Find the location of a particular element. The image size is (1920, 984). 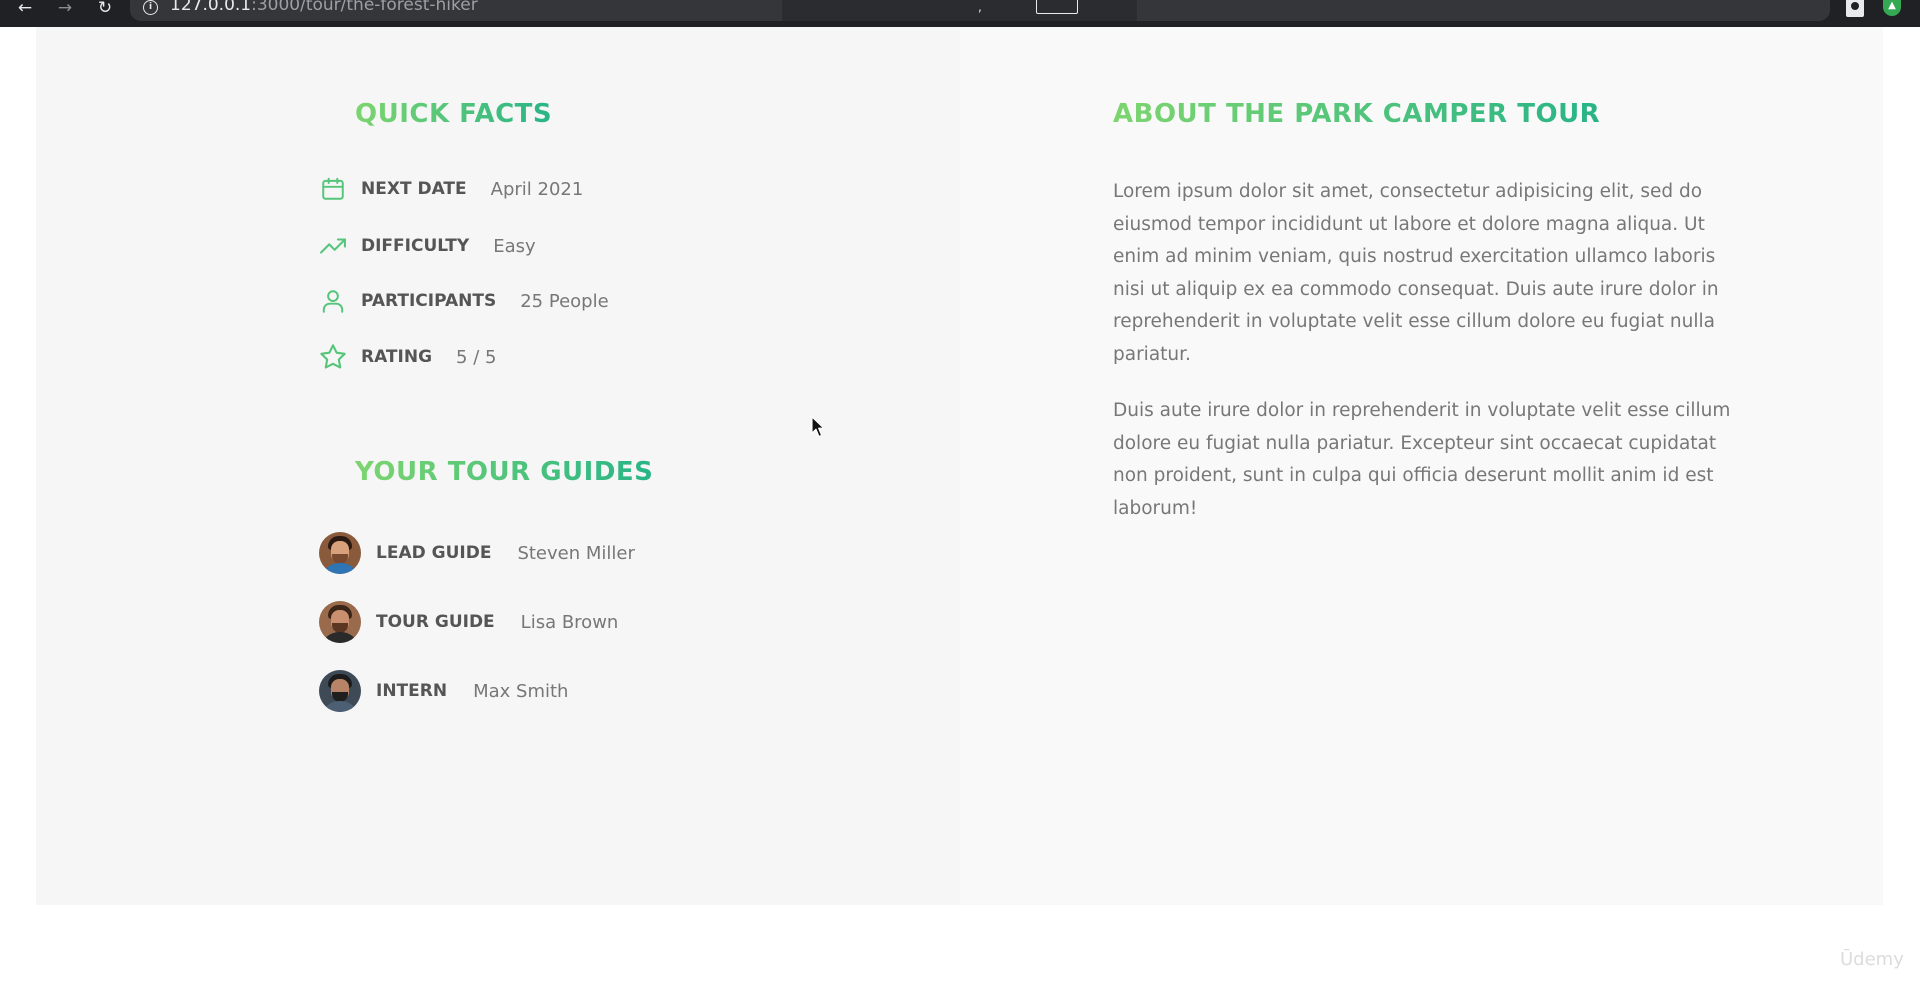

fact-value: April 2021 is located at coordinates (537, 189).